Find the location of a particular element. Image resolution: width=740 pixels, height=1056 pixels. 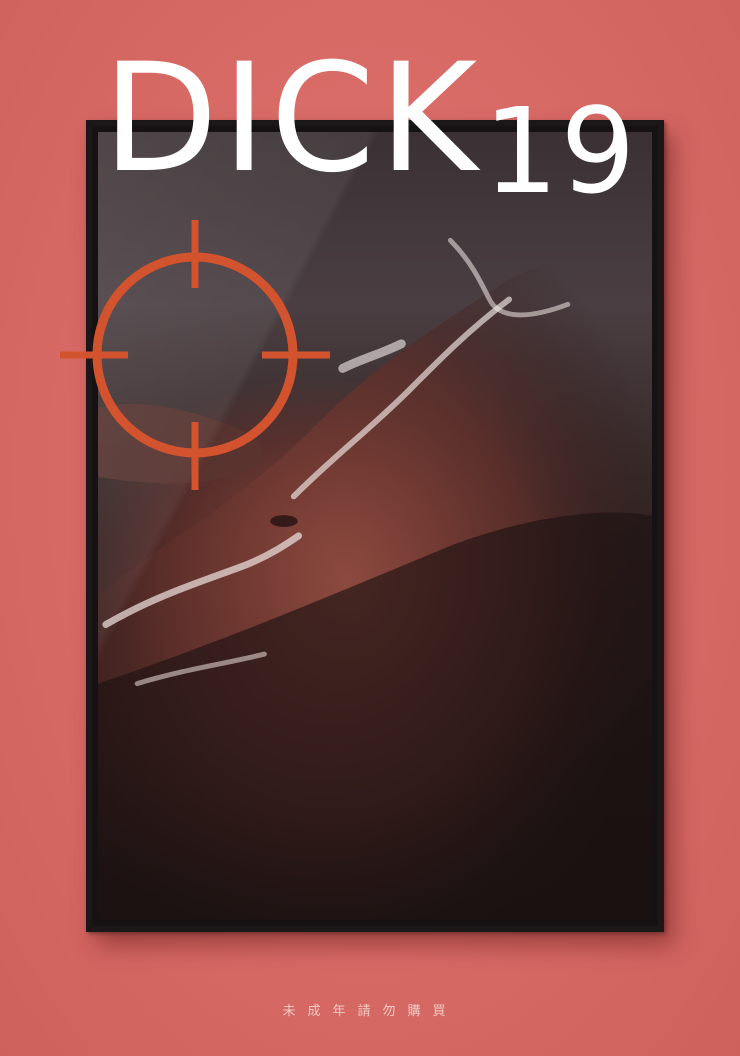

title-number: 19 is located at coordinates (560, 151).